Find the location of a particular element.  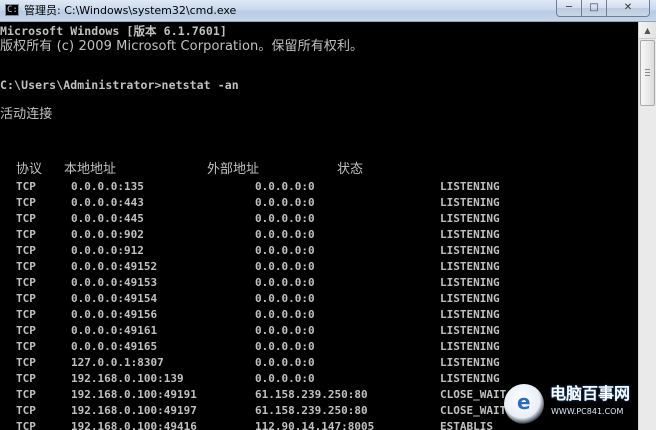

chevron-up-icon: ▲ is located at coordinates (647, 30).